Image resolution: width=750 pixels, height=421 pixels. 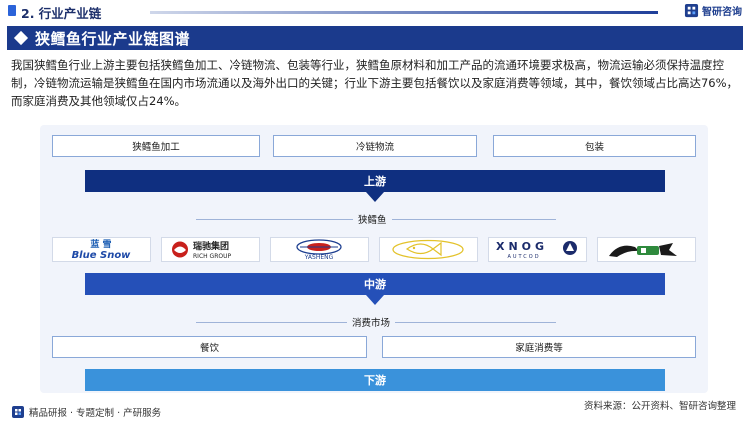 What do you see at coordinates (209, 347) in the screenshot?
I see `downstream-item-catering: 餐饮` at bounding box center [209, 347].